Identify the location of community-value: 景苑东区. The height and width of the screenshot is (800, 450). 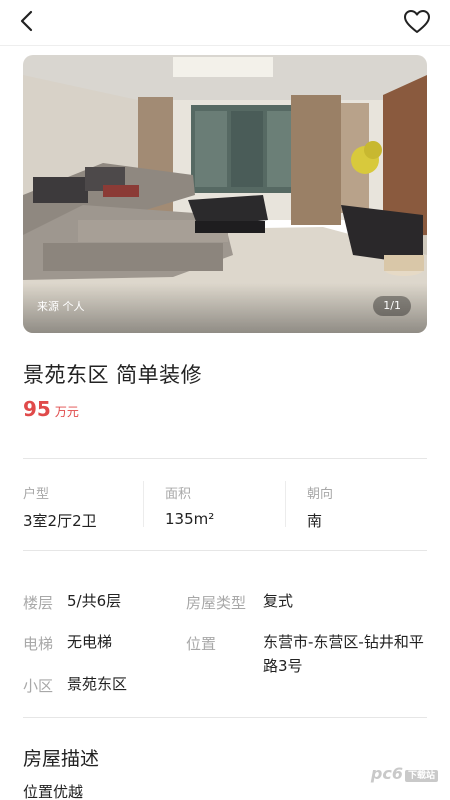
(97, 684).